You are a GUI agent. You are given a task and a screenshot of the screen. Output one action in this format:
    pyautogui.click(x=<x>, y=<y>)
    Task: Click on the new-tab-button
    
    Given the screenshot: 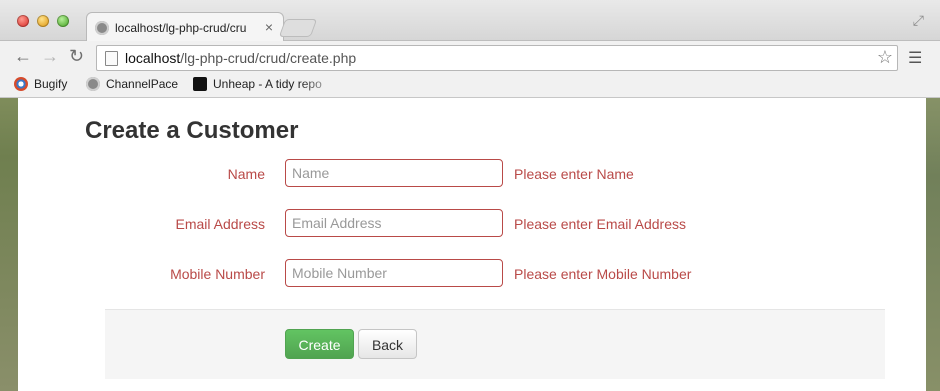 What is the action you would take?
    pyautogui.click(x=298, y=28)
    